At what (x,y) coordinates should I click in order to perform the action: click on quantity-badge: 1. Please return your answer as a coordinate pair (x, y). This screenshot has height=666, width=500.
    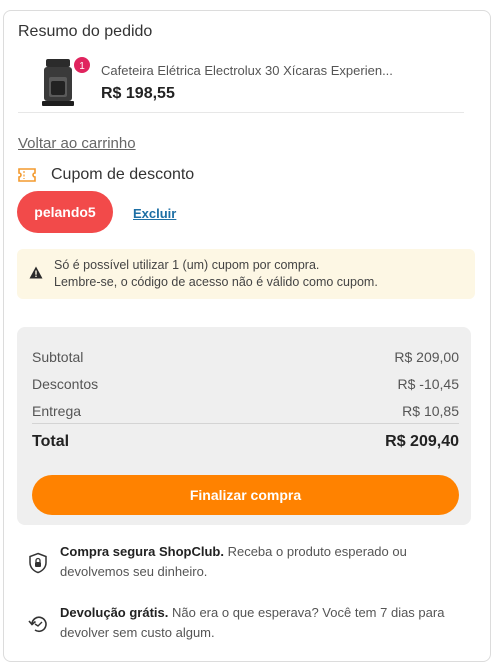
    Looking at the image, I should click on (82, 65).